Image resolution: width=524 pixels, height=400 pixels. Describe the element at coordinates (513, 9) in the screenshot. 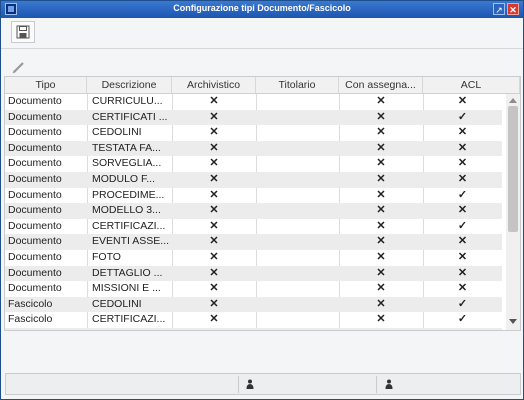

I see `close-button: ✕` at that location.